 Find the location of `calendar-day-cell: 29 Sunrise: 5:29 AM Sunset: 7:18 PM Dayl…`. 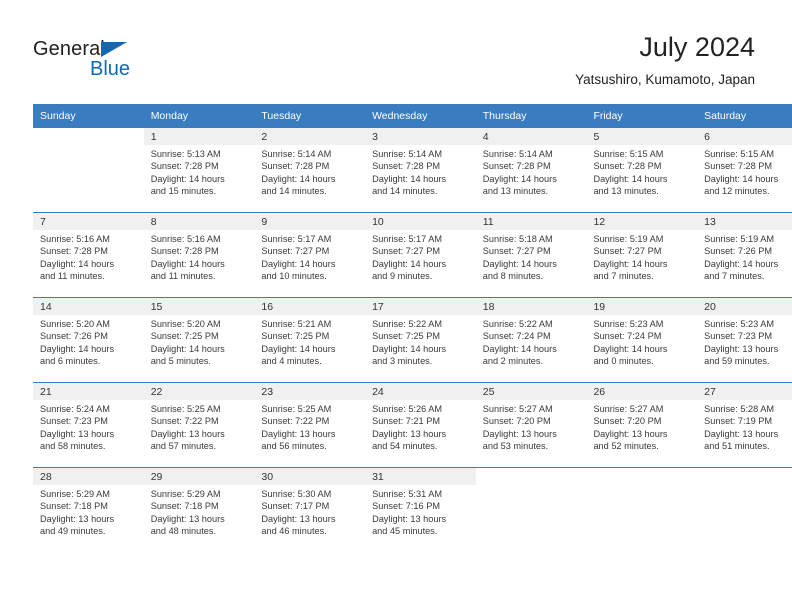

calendar-day-cell: 29 Sunrise: 5:29 AM Sunset: 7:18 PM Dayl… is located at coordinates (199, 509).